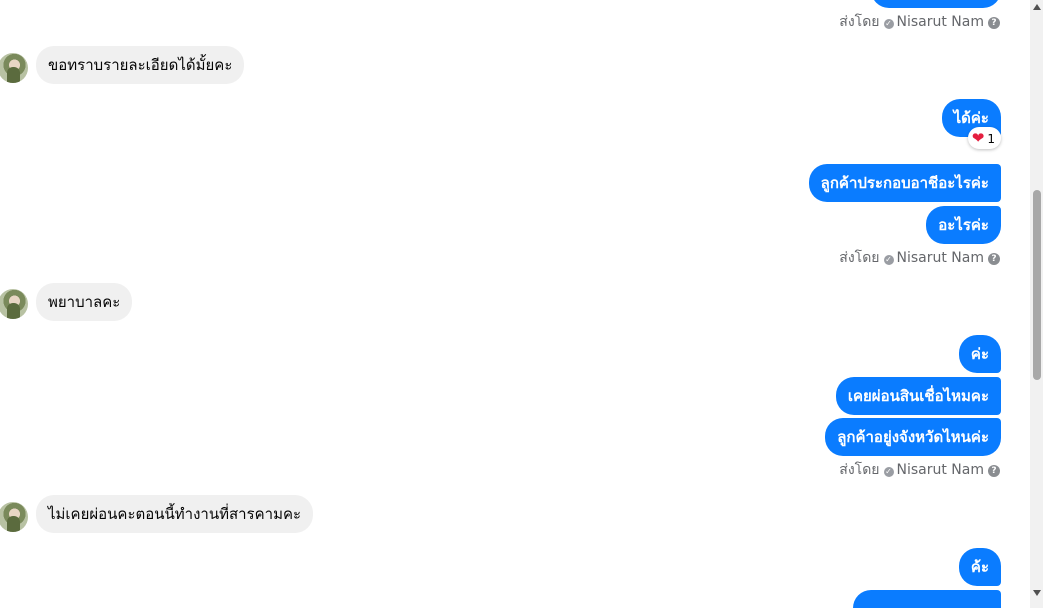 This screenshot has height=608, width=1043. Describe the element at coordinates (991, 139) in the screenshot. I see `reaction-count: 1` at that location.